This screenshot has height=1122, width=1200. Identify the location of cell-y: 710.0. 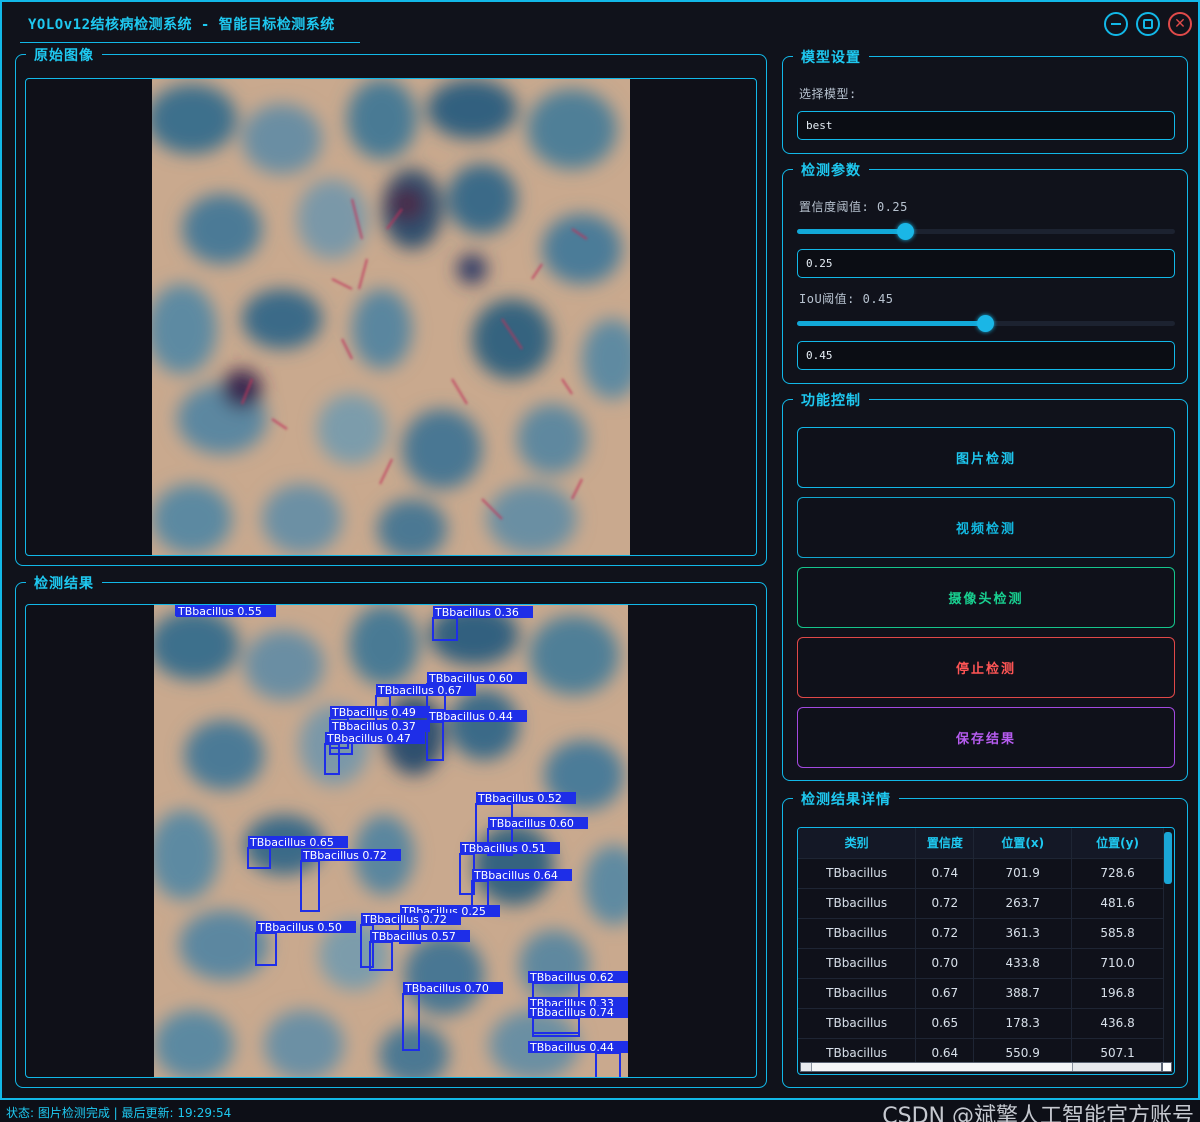
(1117, 962).